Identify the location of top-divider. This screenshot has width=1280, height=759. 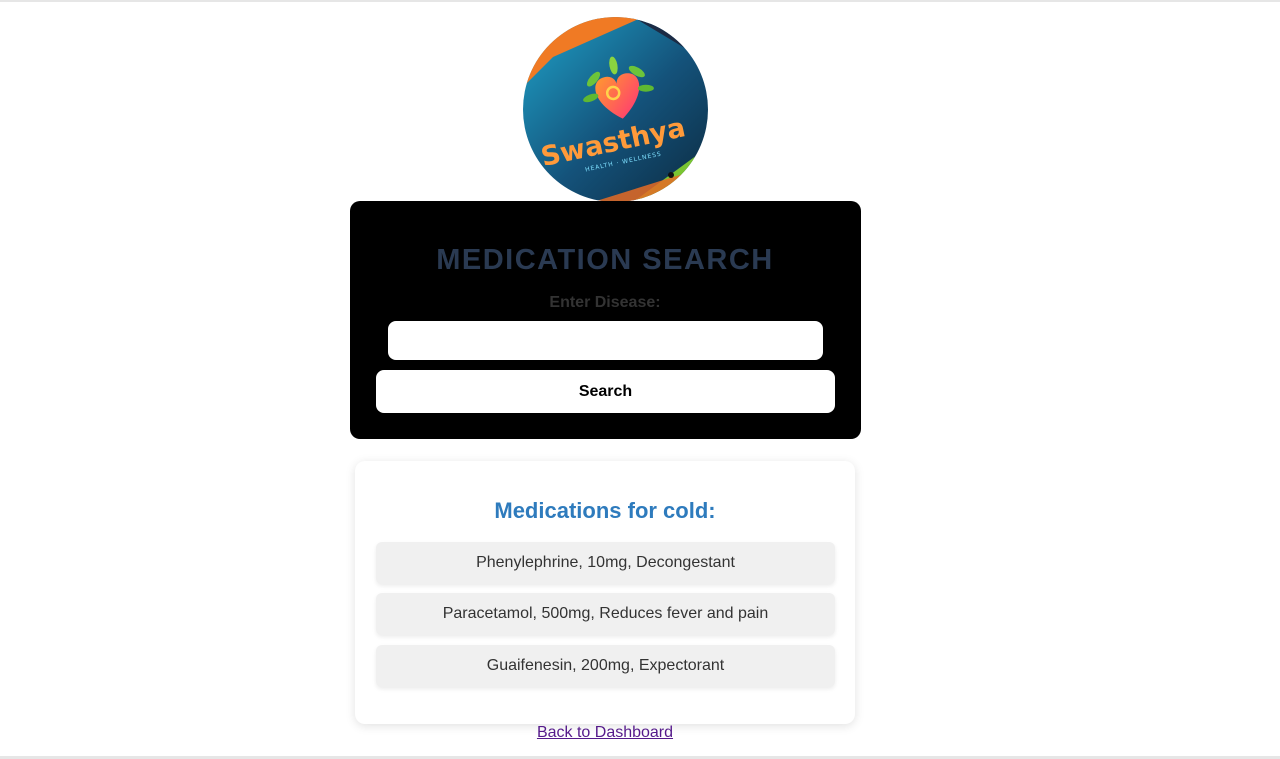
(640, 1).